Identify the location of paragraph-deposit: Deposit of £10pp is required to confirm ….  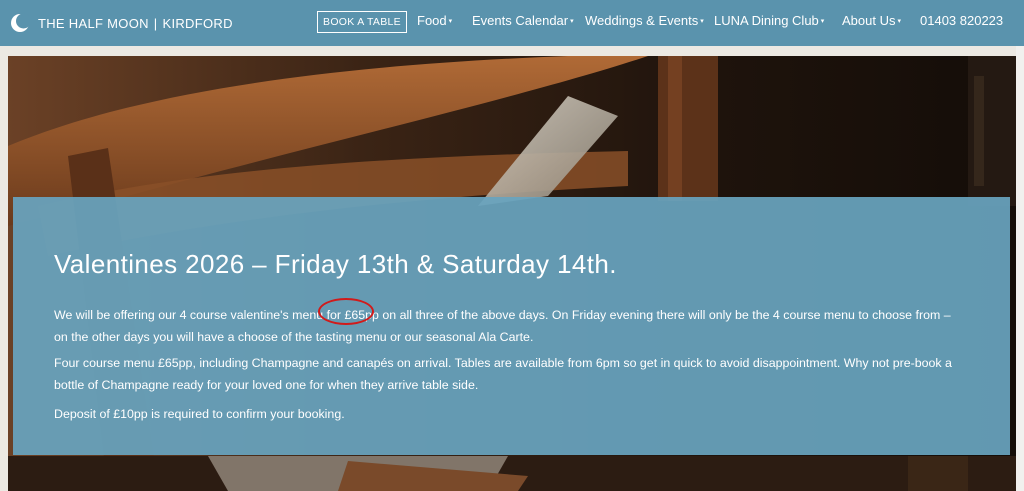
(199, 414).